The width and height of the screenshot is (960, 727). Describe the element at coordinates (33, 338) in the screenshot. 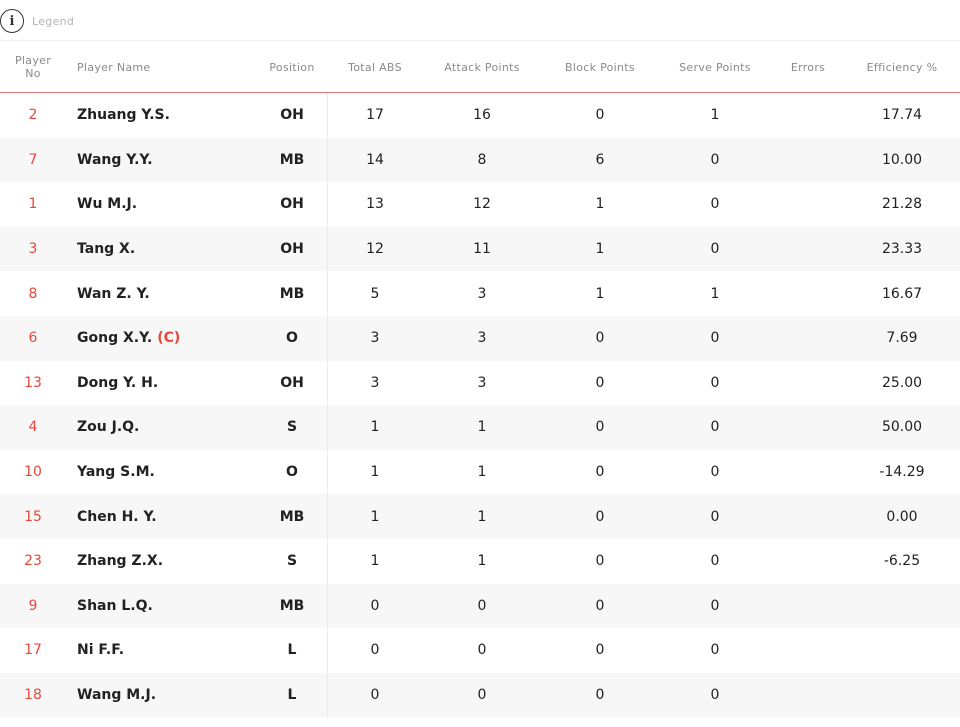

I see `player-no: 6` at that location.